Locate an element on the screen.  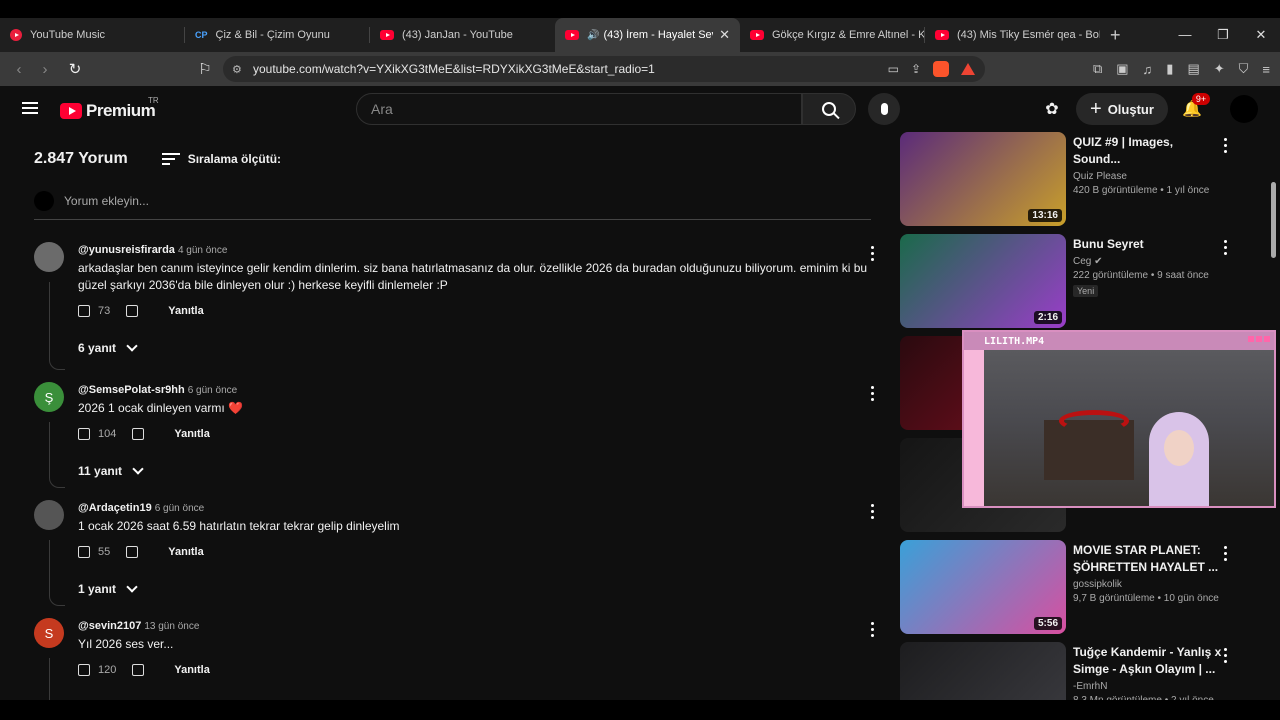
video-channel: Ceg ✔ is located at coordinates (1148, 261).